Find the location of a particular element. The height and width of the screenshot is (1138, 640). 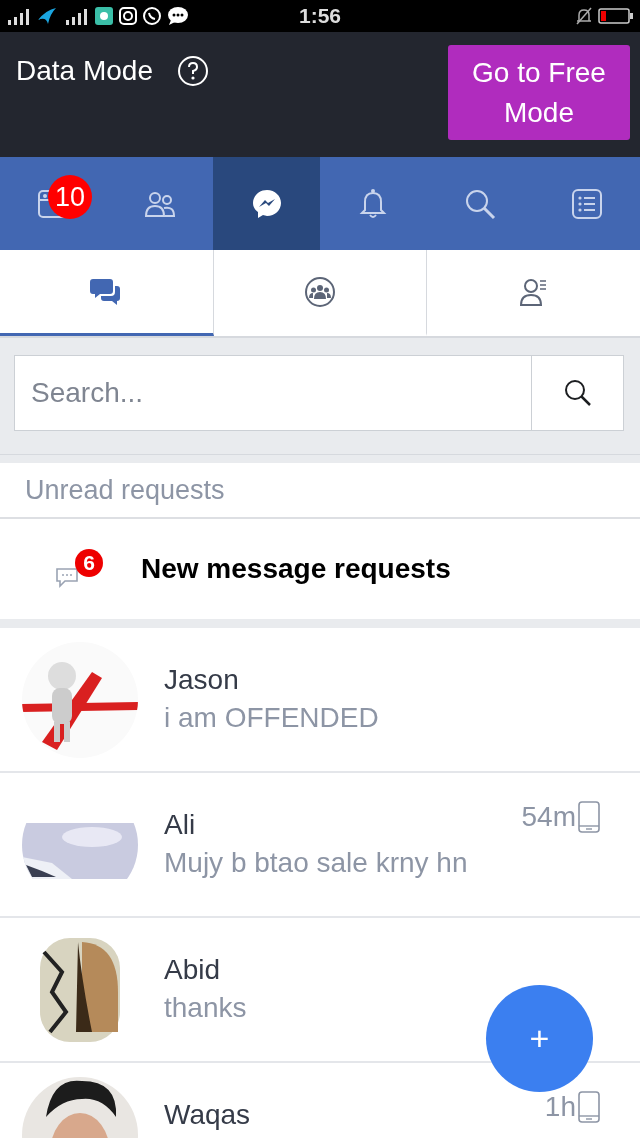

message-preview: i am OFFENDED is located at coordinates (272, 718).